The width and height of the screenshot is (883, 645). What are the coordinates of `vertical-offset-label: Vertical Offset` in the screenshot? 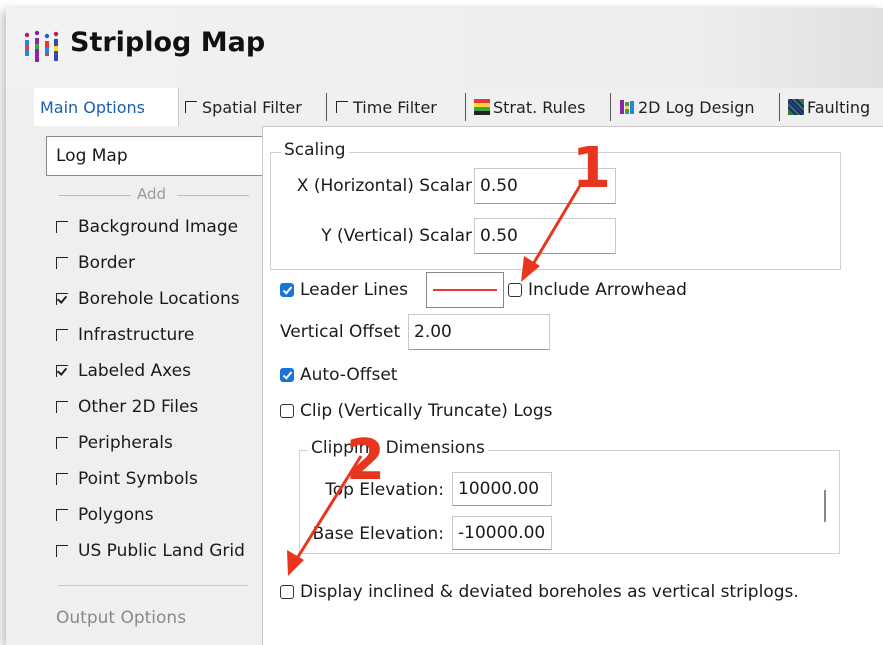 It's located at (340, 332).